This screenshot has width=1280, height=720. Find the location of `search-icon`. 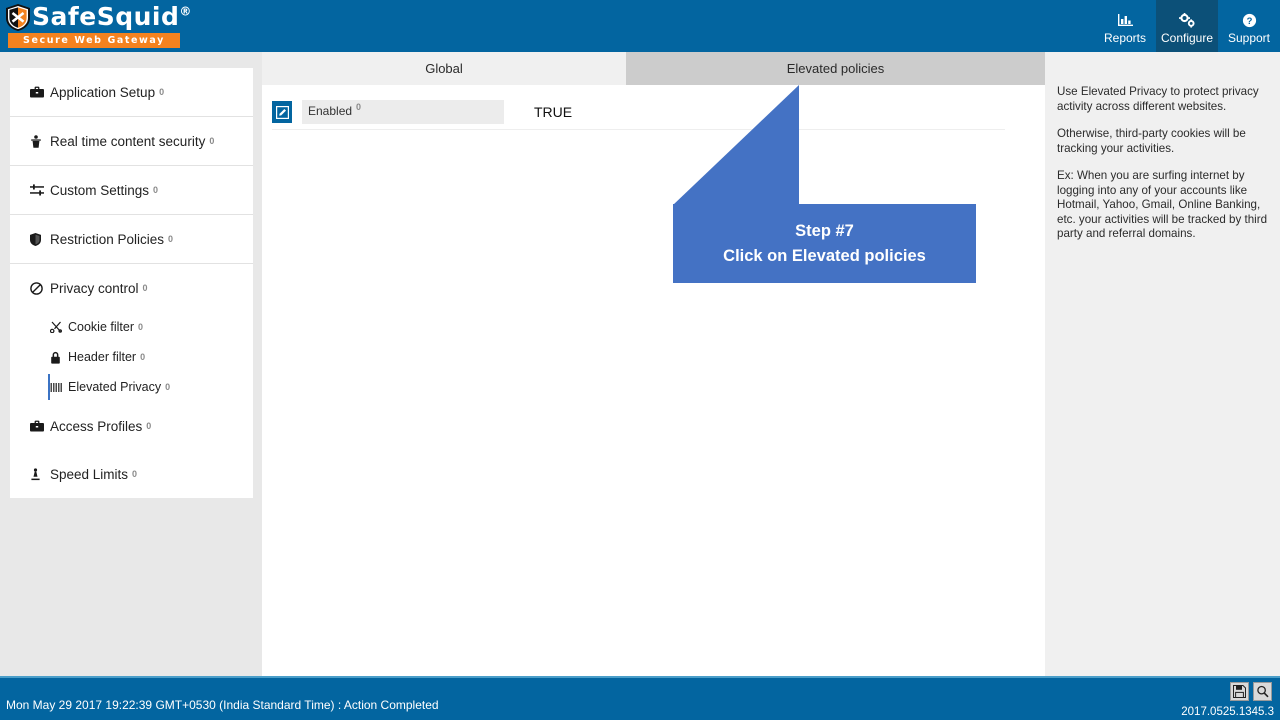

search-icon is located at coordinates (1262, 691).